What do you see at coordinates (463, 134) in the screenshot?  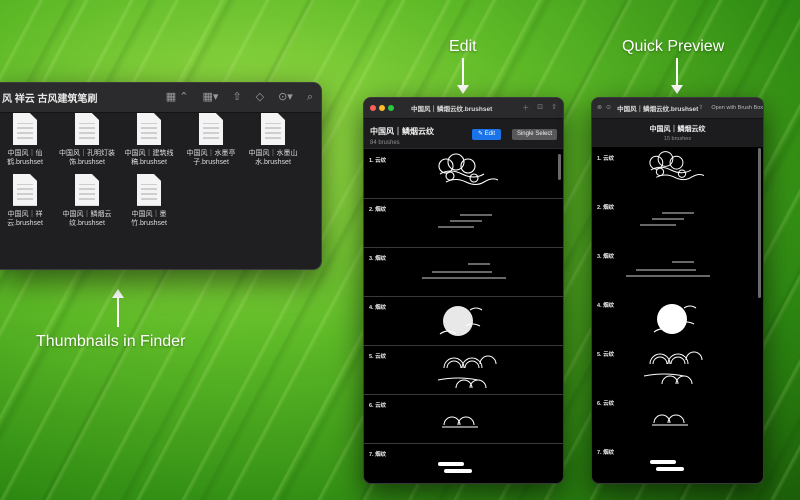 I see `edit-header: 中国风｜鳞烟云纹 84 brushes ✎ Edit Single Select` at bounding box center [463, 134].